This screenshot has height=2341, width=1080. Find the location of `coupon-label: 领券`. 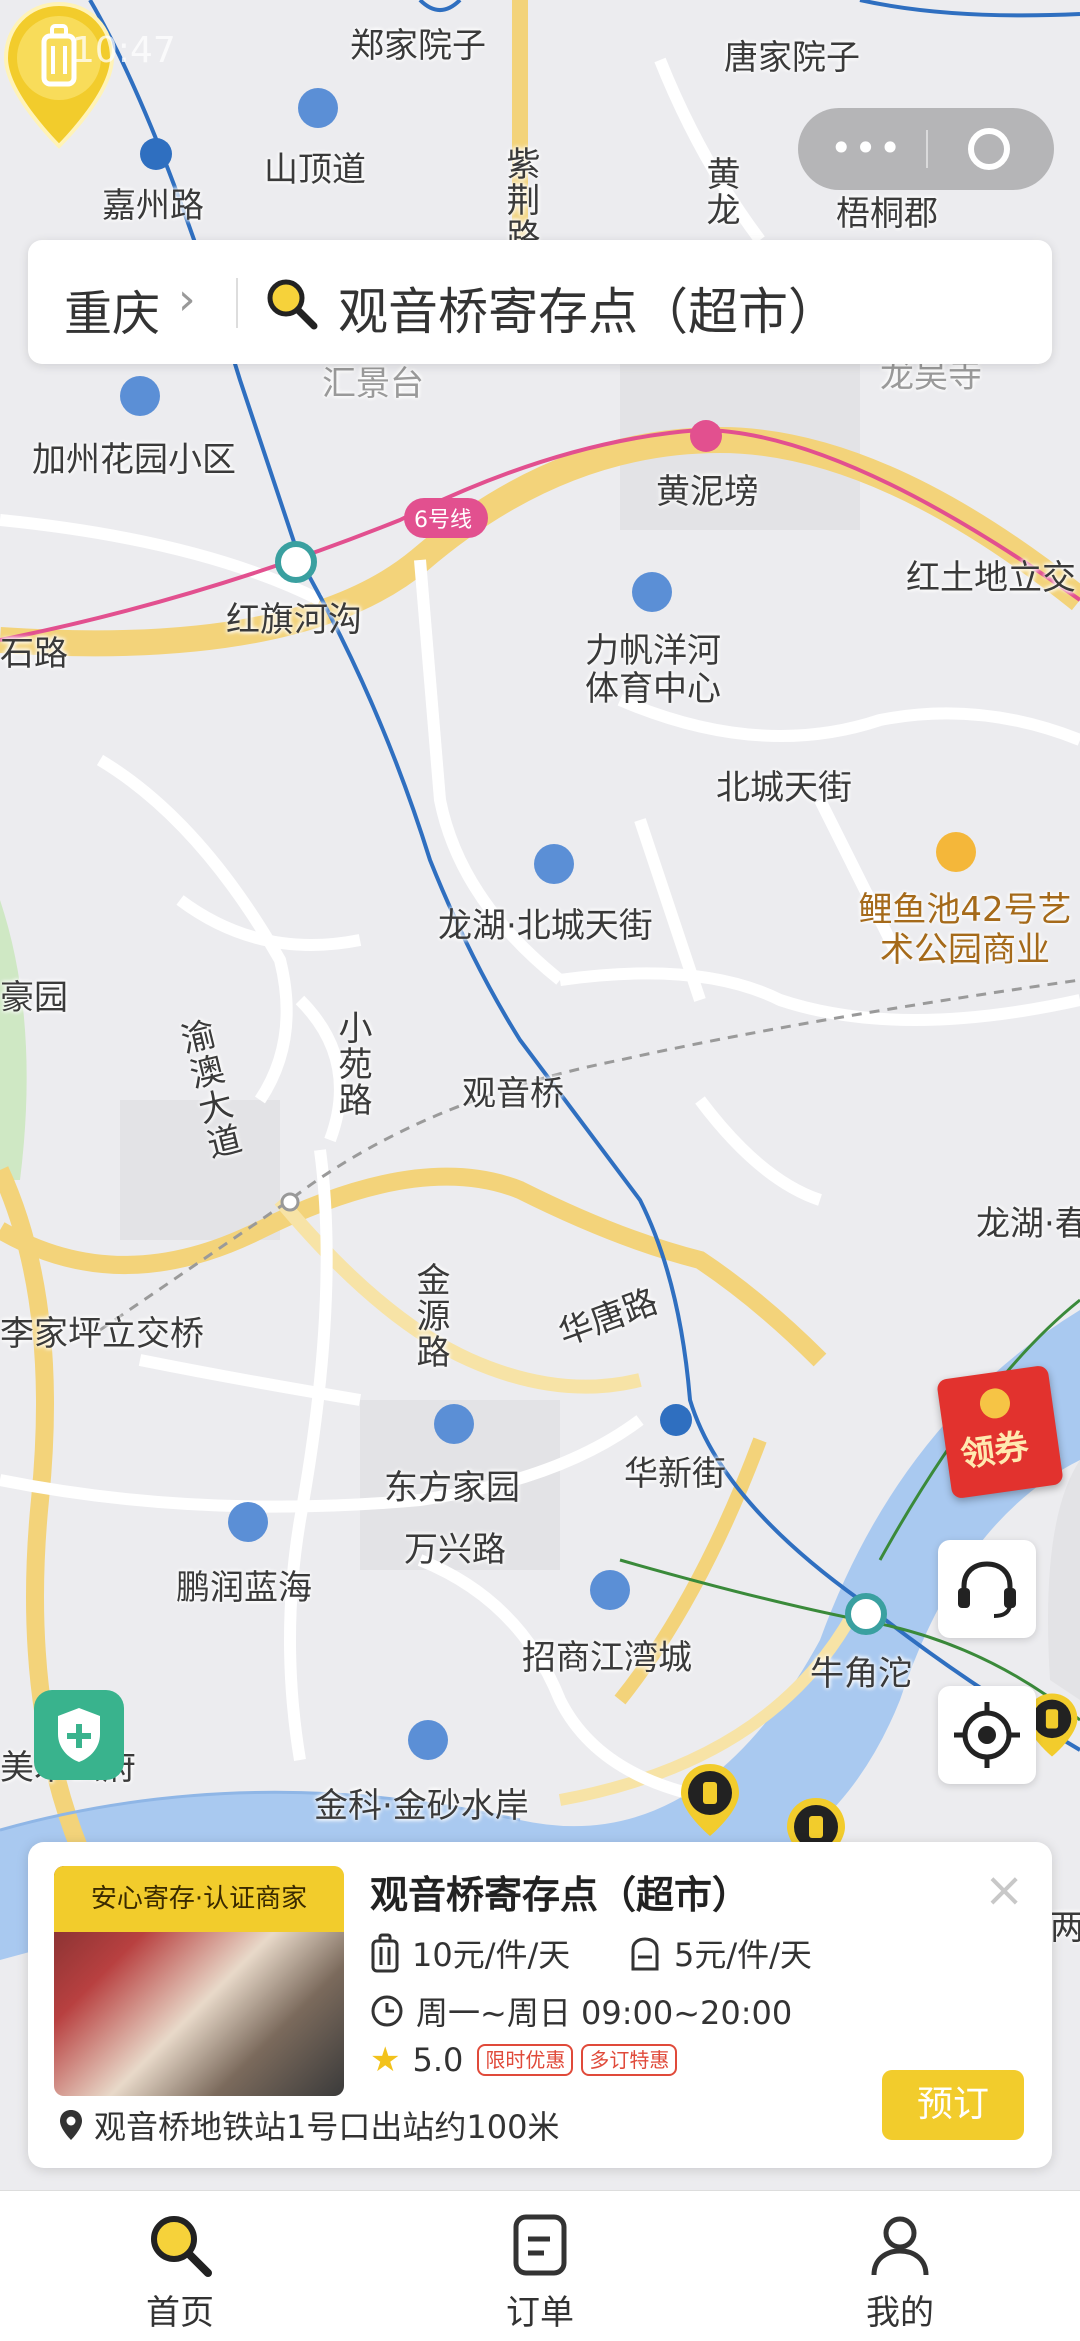

coupon-label: 领券 is located at coordinates (995, 1451).